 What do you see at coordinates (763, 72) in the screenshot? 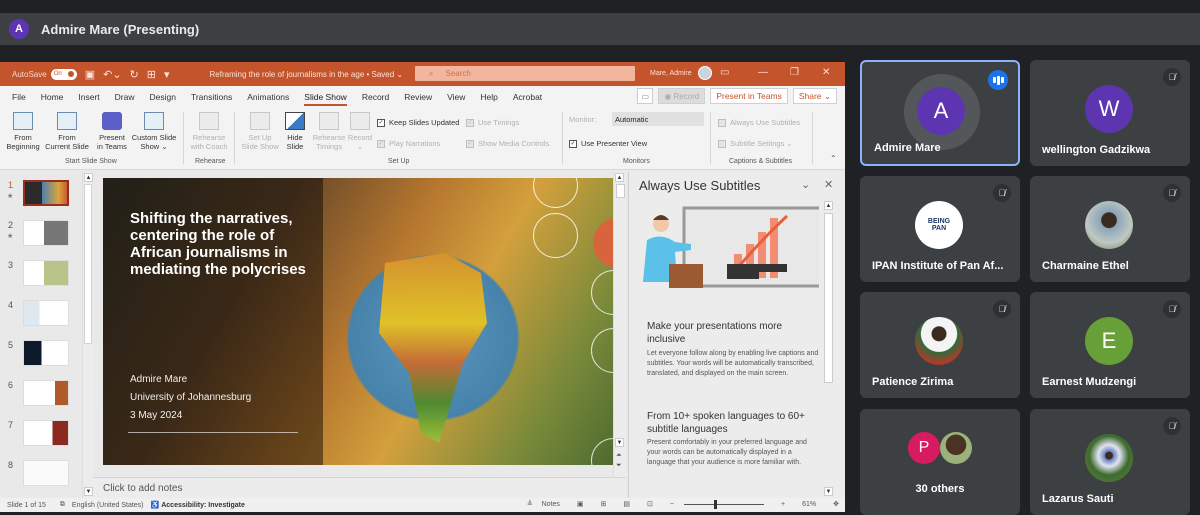
I see `minimize-icon: —` at bounding box center [763, 72].